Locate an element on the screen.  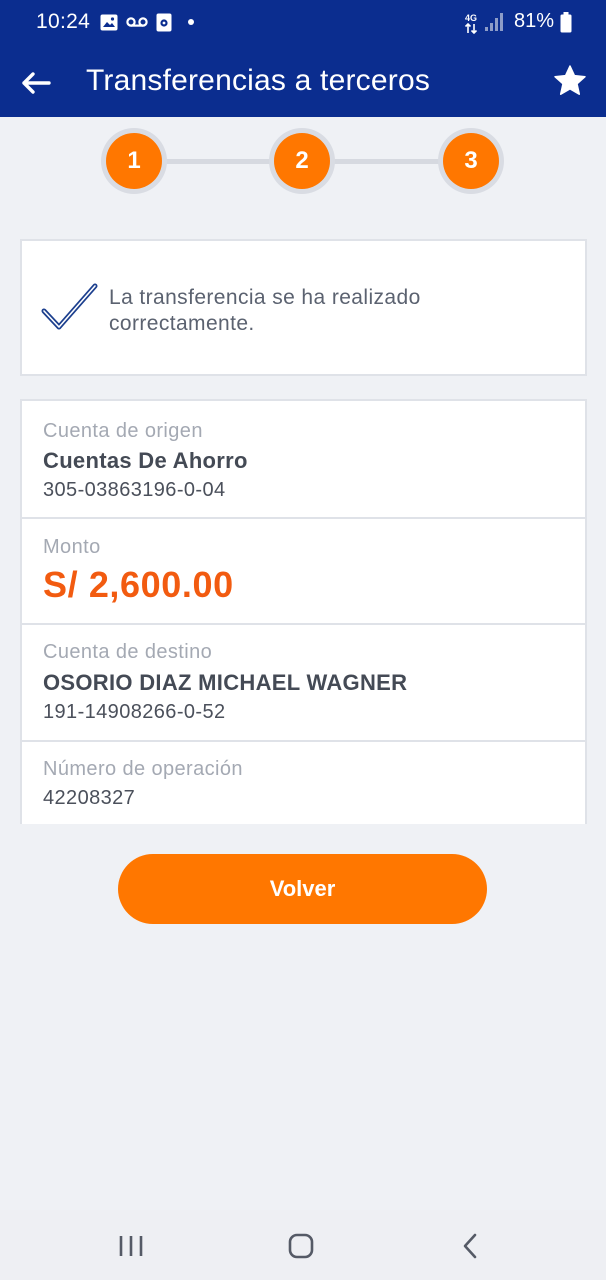
amount-value: S/ 2,600.00 is located at coordinates (138, 584).